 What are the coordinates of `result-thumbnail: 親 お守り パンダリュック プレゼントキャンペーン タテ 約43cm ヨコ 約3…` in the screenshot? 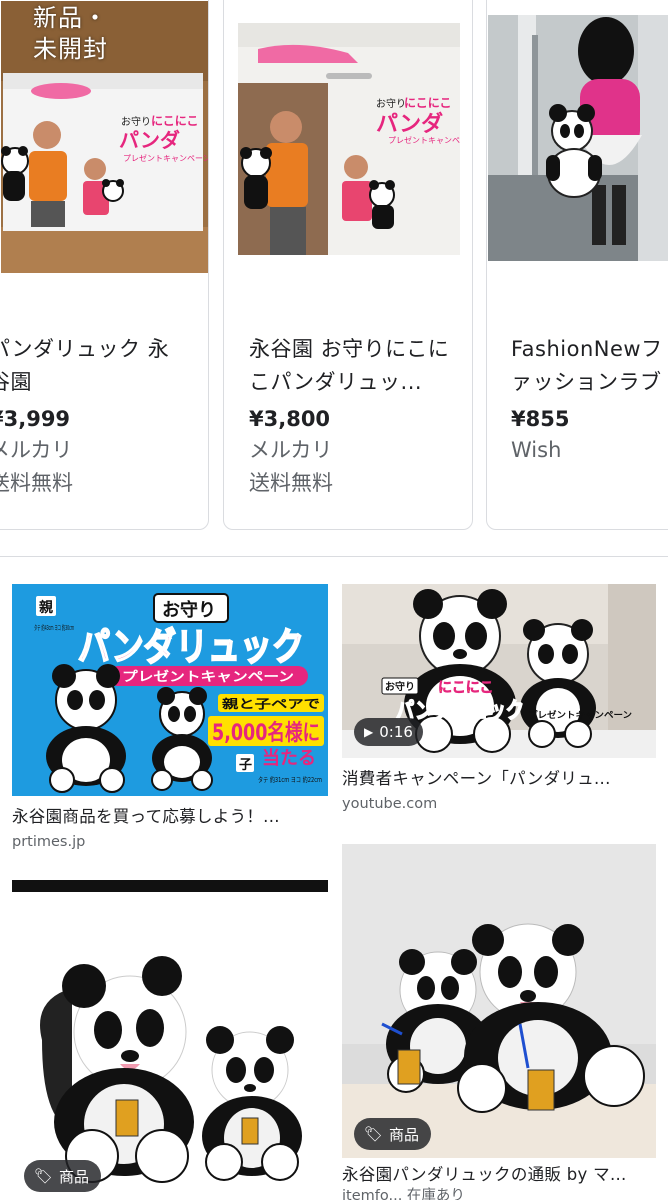 It's located at (170, 690).